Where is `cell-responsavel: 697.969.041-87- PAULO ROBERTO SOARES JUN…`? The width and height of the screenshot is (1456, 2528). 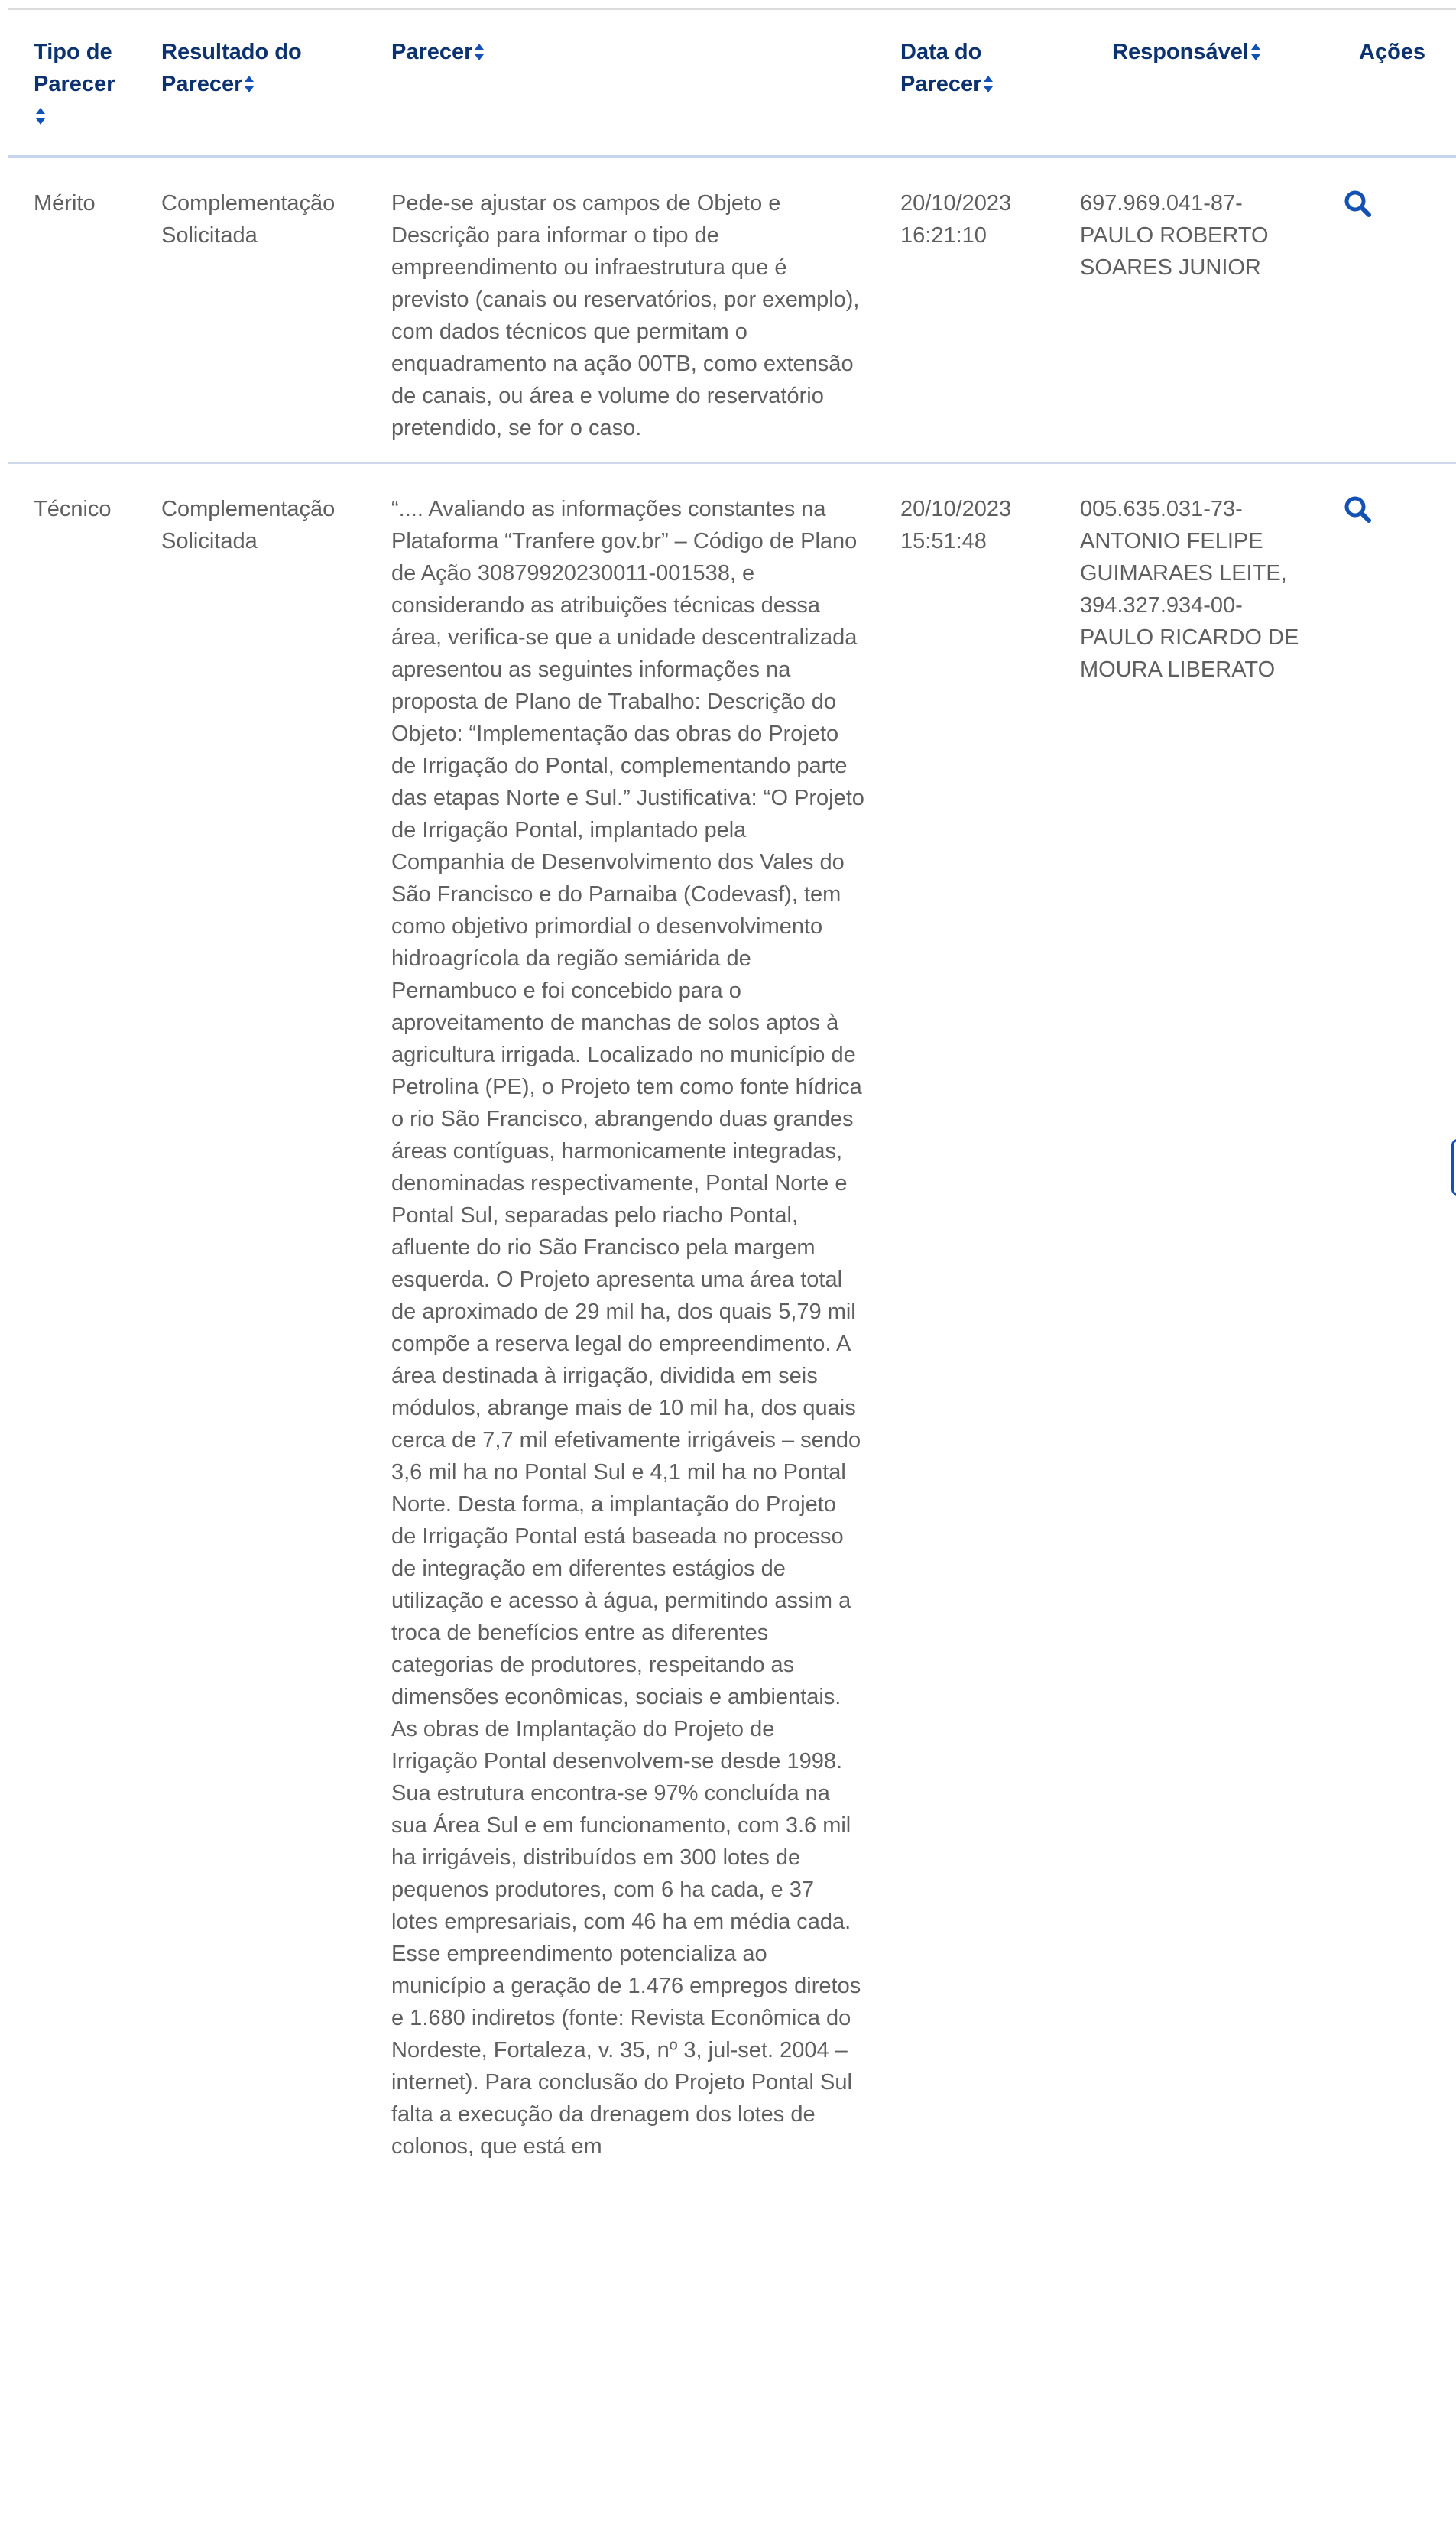
cell-responsavel: 697.969.041-87- PAULO ROBERTO SOARES JUN… is located at coordinates (1174, 235).